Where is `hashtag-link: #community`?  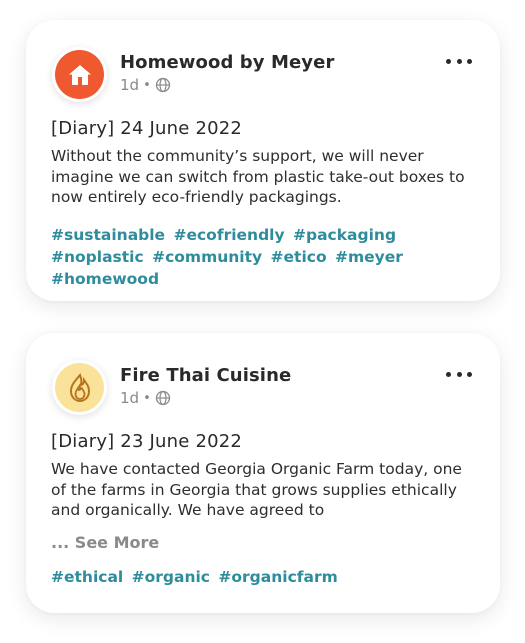
hashtag-link: #community is located at coordinates (207, 257).